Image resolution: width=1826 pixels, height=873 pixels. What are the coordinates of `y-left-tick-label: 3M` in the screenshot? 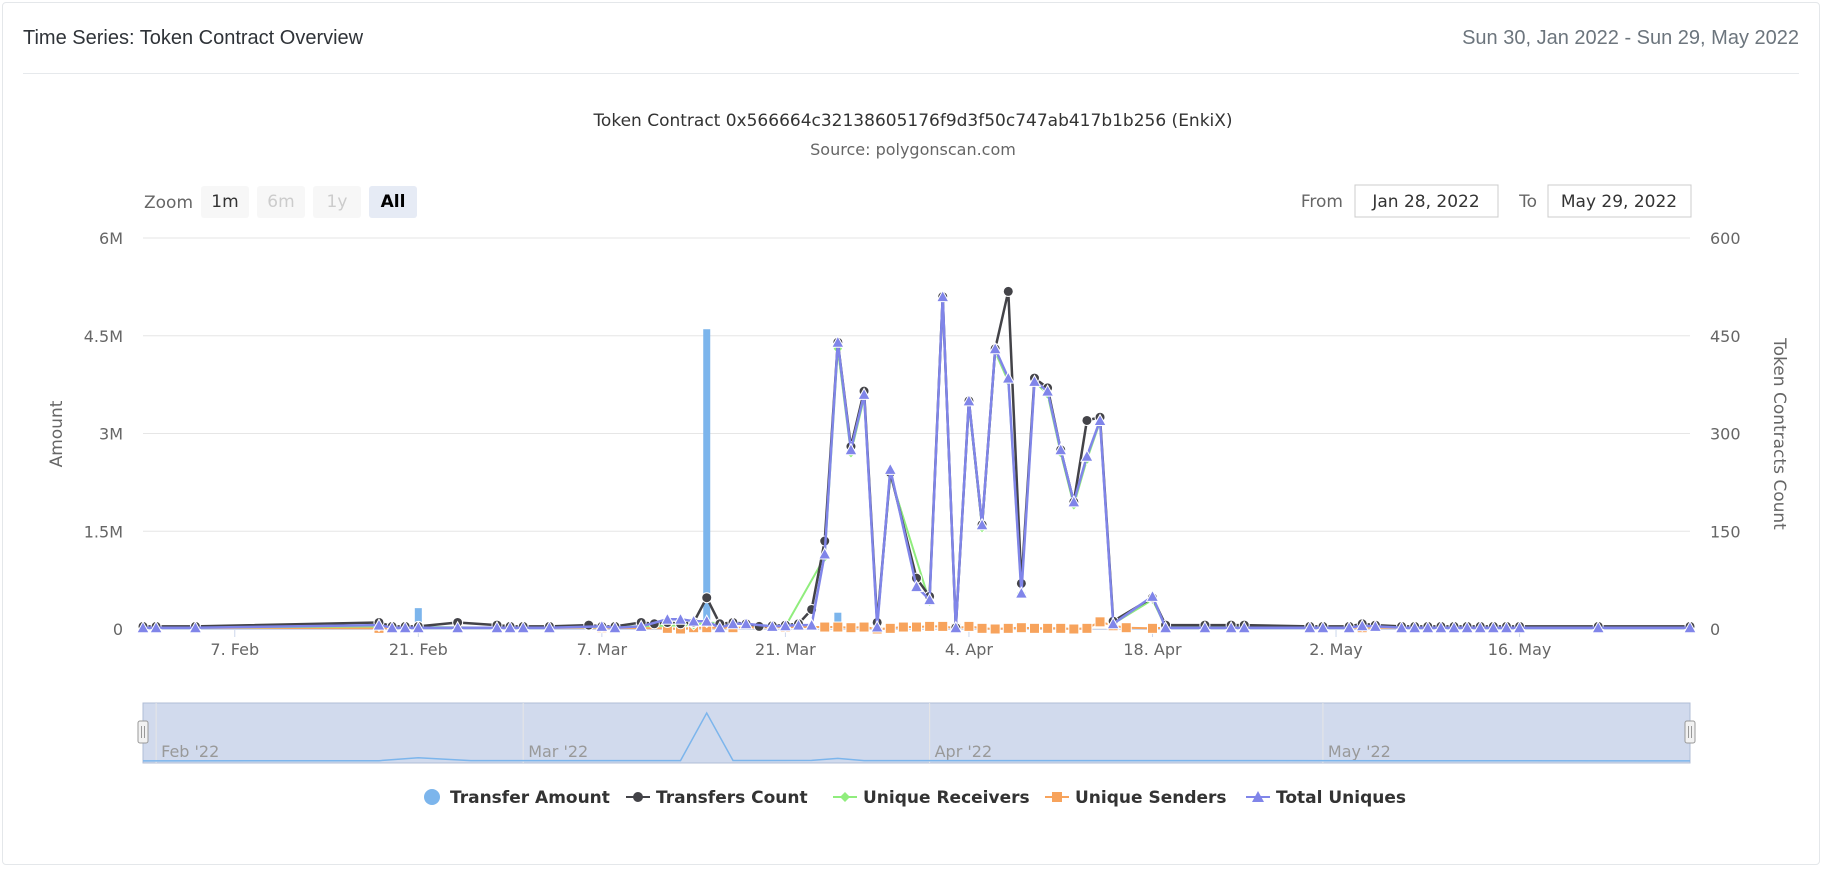 It's located at (111, 434).